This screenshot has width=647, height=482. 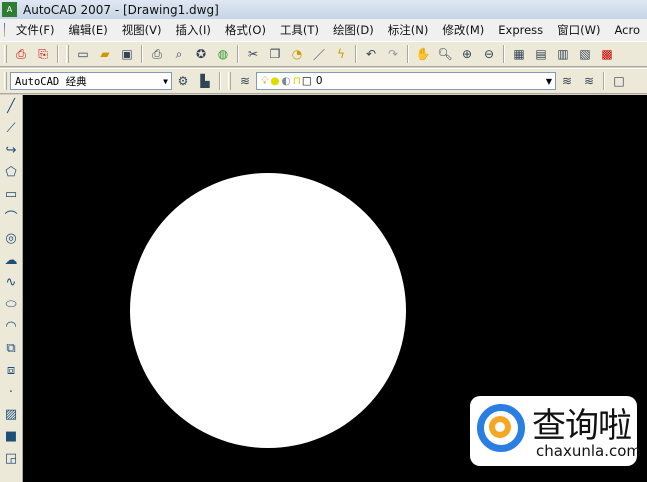 I want to click on print-preview-icon: ⌕, so click(x=179, y=54).